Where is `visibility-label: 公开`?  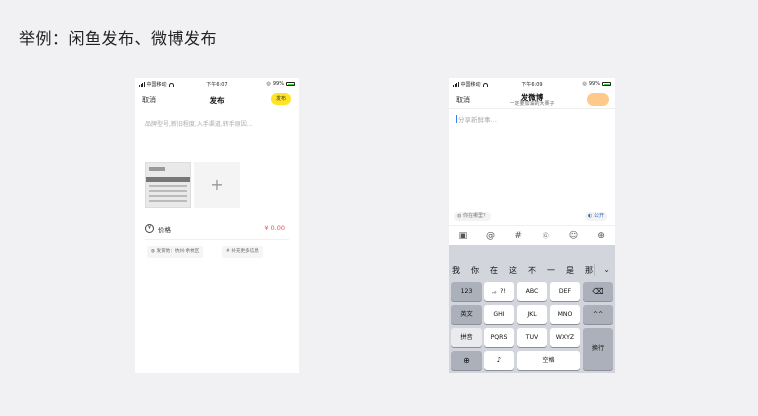
visibility-label: 公开 is located at coordinates (598, 216).